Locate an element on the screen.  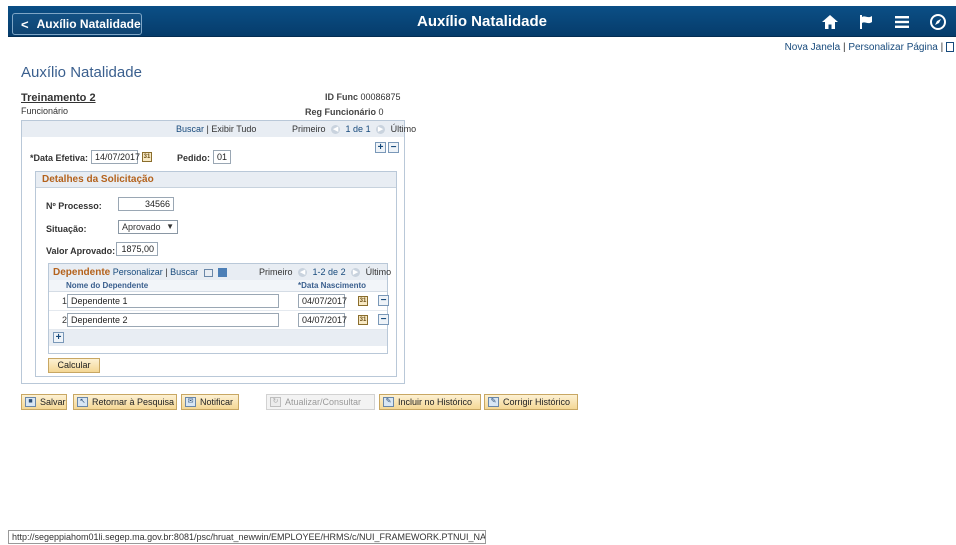
grid-previous-icon: ◀ is located at coordinates (303, 273).